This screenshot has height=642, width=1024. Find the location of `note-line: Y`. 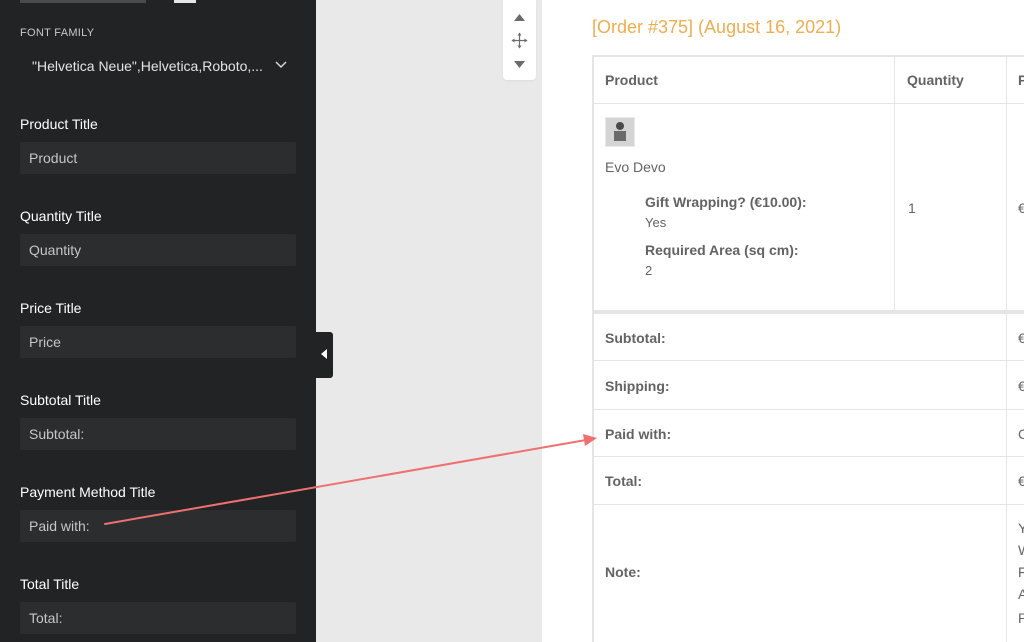

note-line: Y is located at coordinates (1021, 528).